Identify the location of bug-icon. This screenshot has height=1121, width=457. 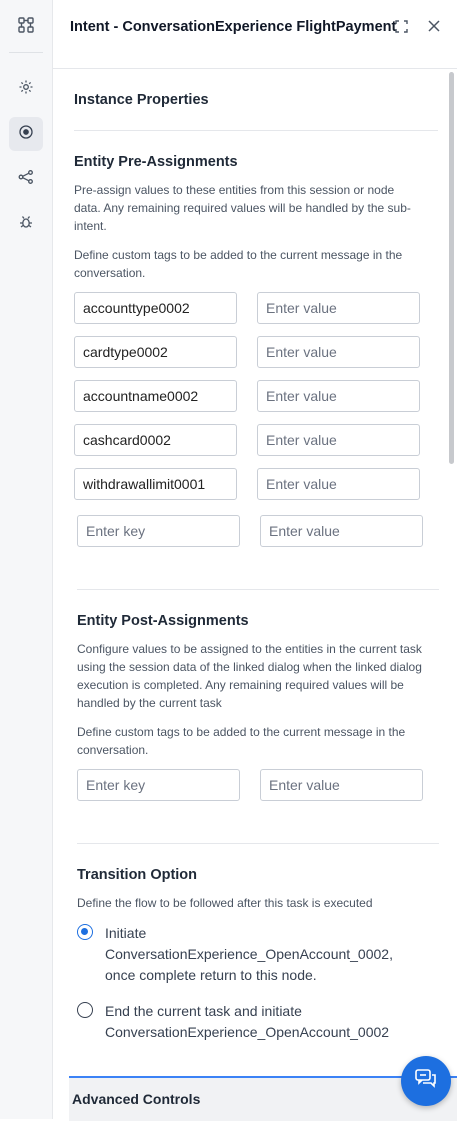
(26, 224).